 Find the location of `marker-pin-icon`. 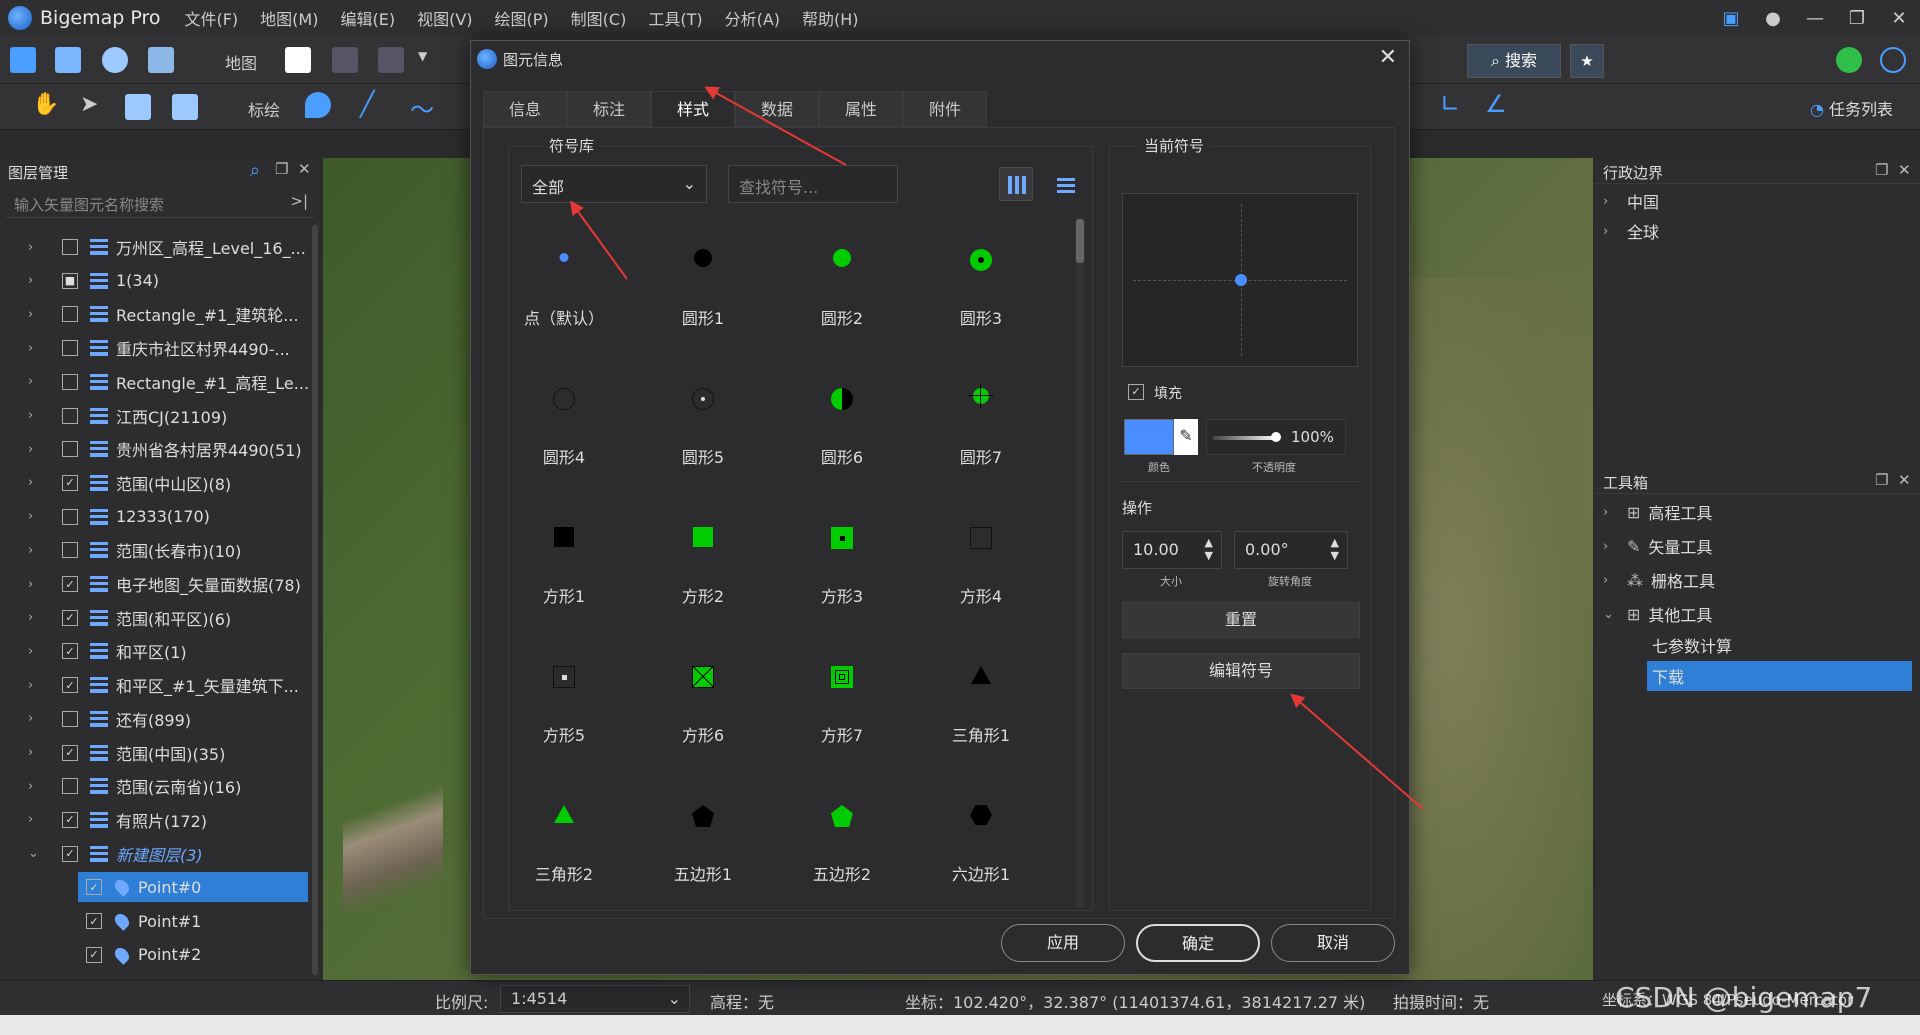

marker-pin-icon is located at coordinates (318, 105).